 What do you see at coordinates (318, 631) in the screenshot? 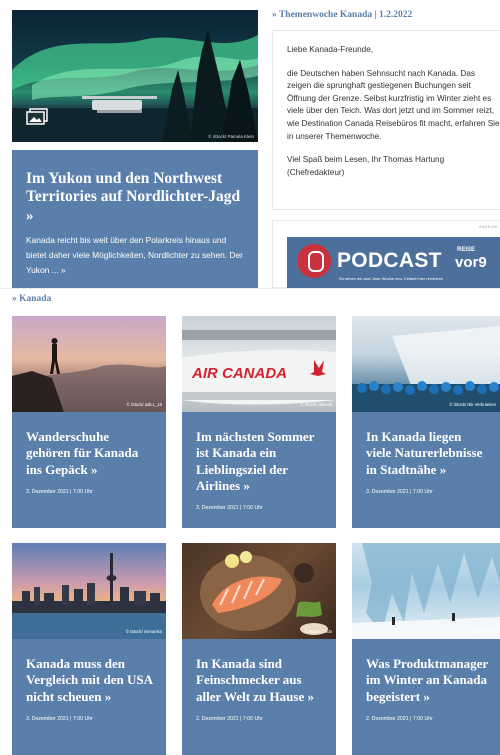
I see `image-credit: © iStock/ Ludo` at bounding box center [318, 631].